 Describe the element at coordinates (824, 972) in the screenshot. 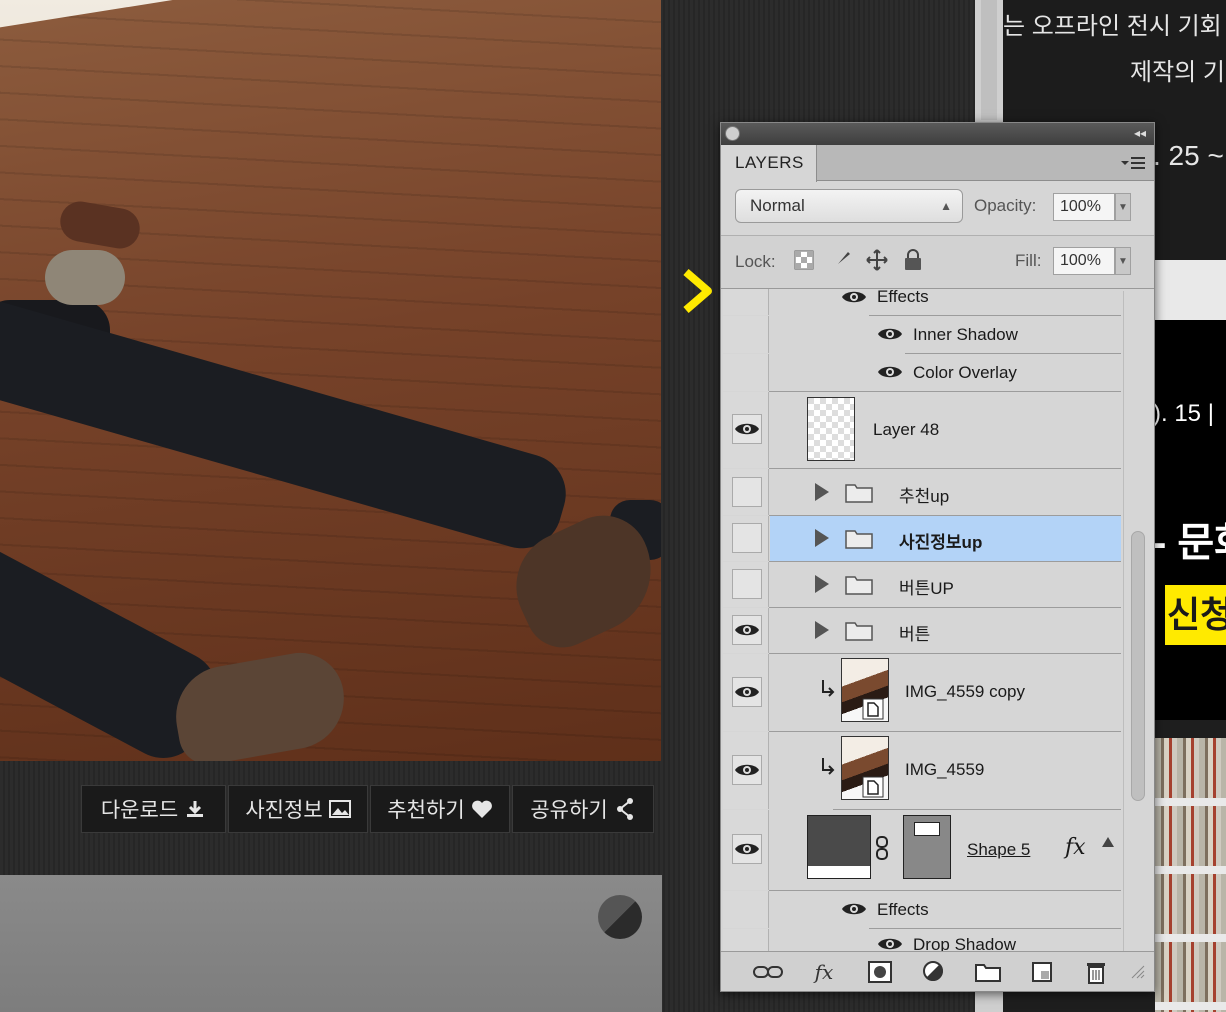

I see `fx-icon: fx` at that location.